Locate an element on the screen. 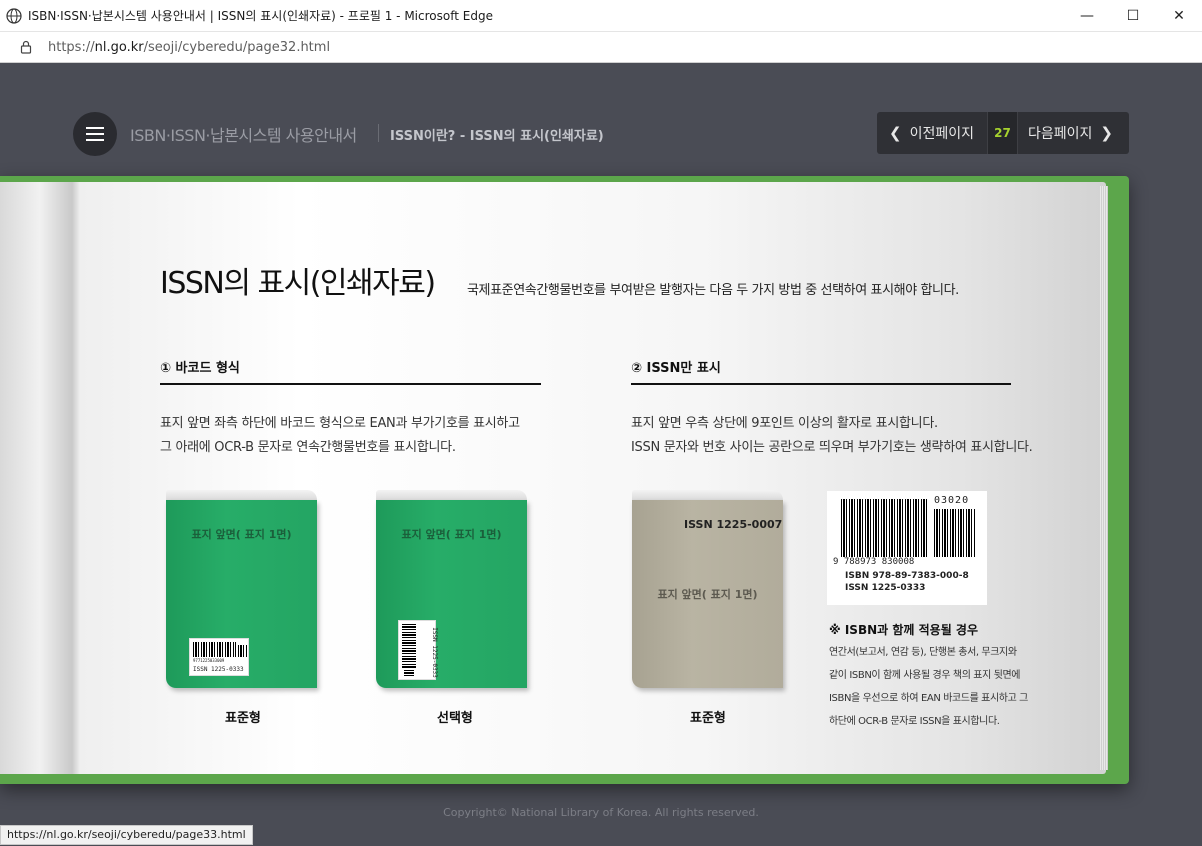  page-title: ISSN의 표시(인쇄자료) is located at coordinates (298, 283).